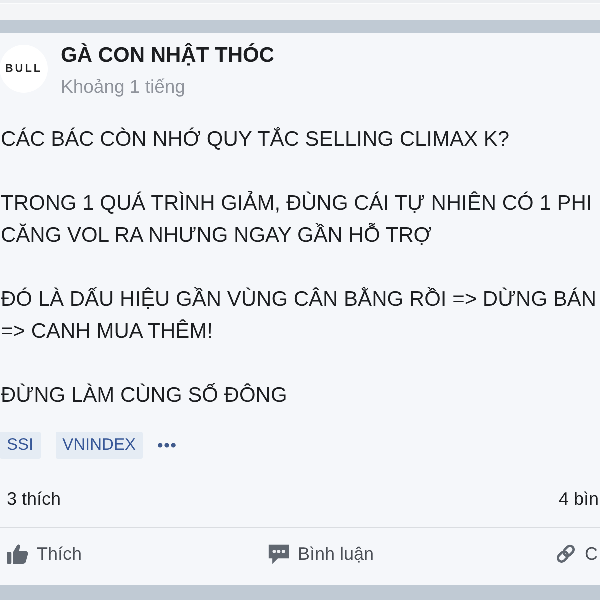  Describe the element at coordinates (144, 395) in the screenshot. I see `post-paragraph: ĐỪNG LÀM CÙNG SỐ ĐÔNG` at that location.